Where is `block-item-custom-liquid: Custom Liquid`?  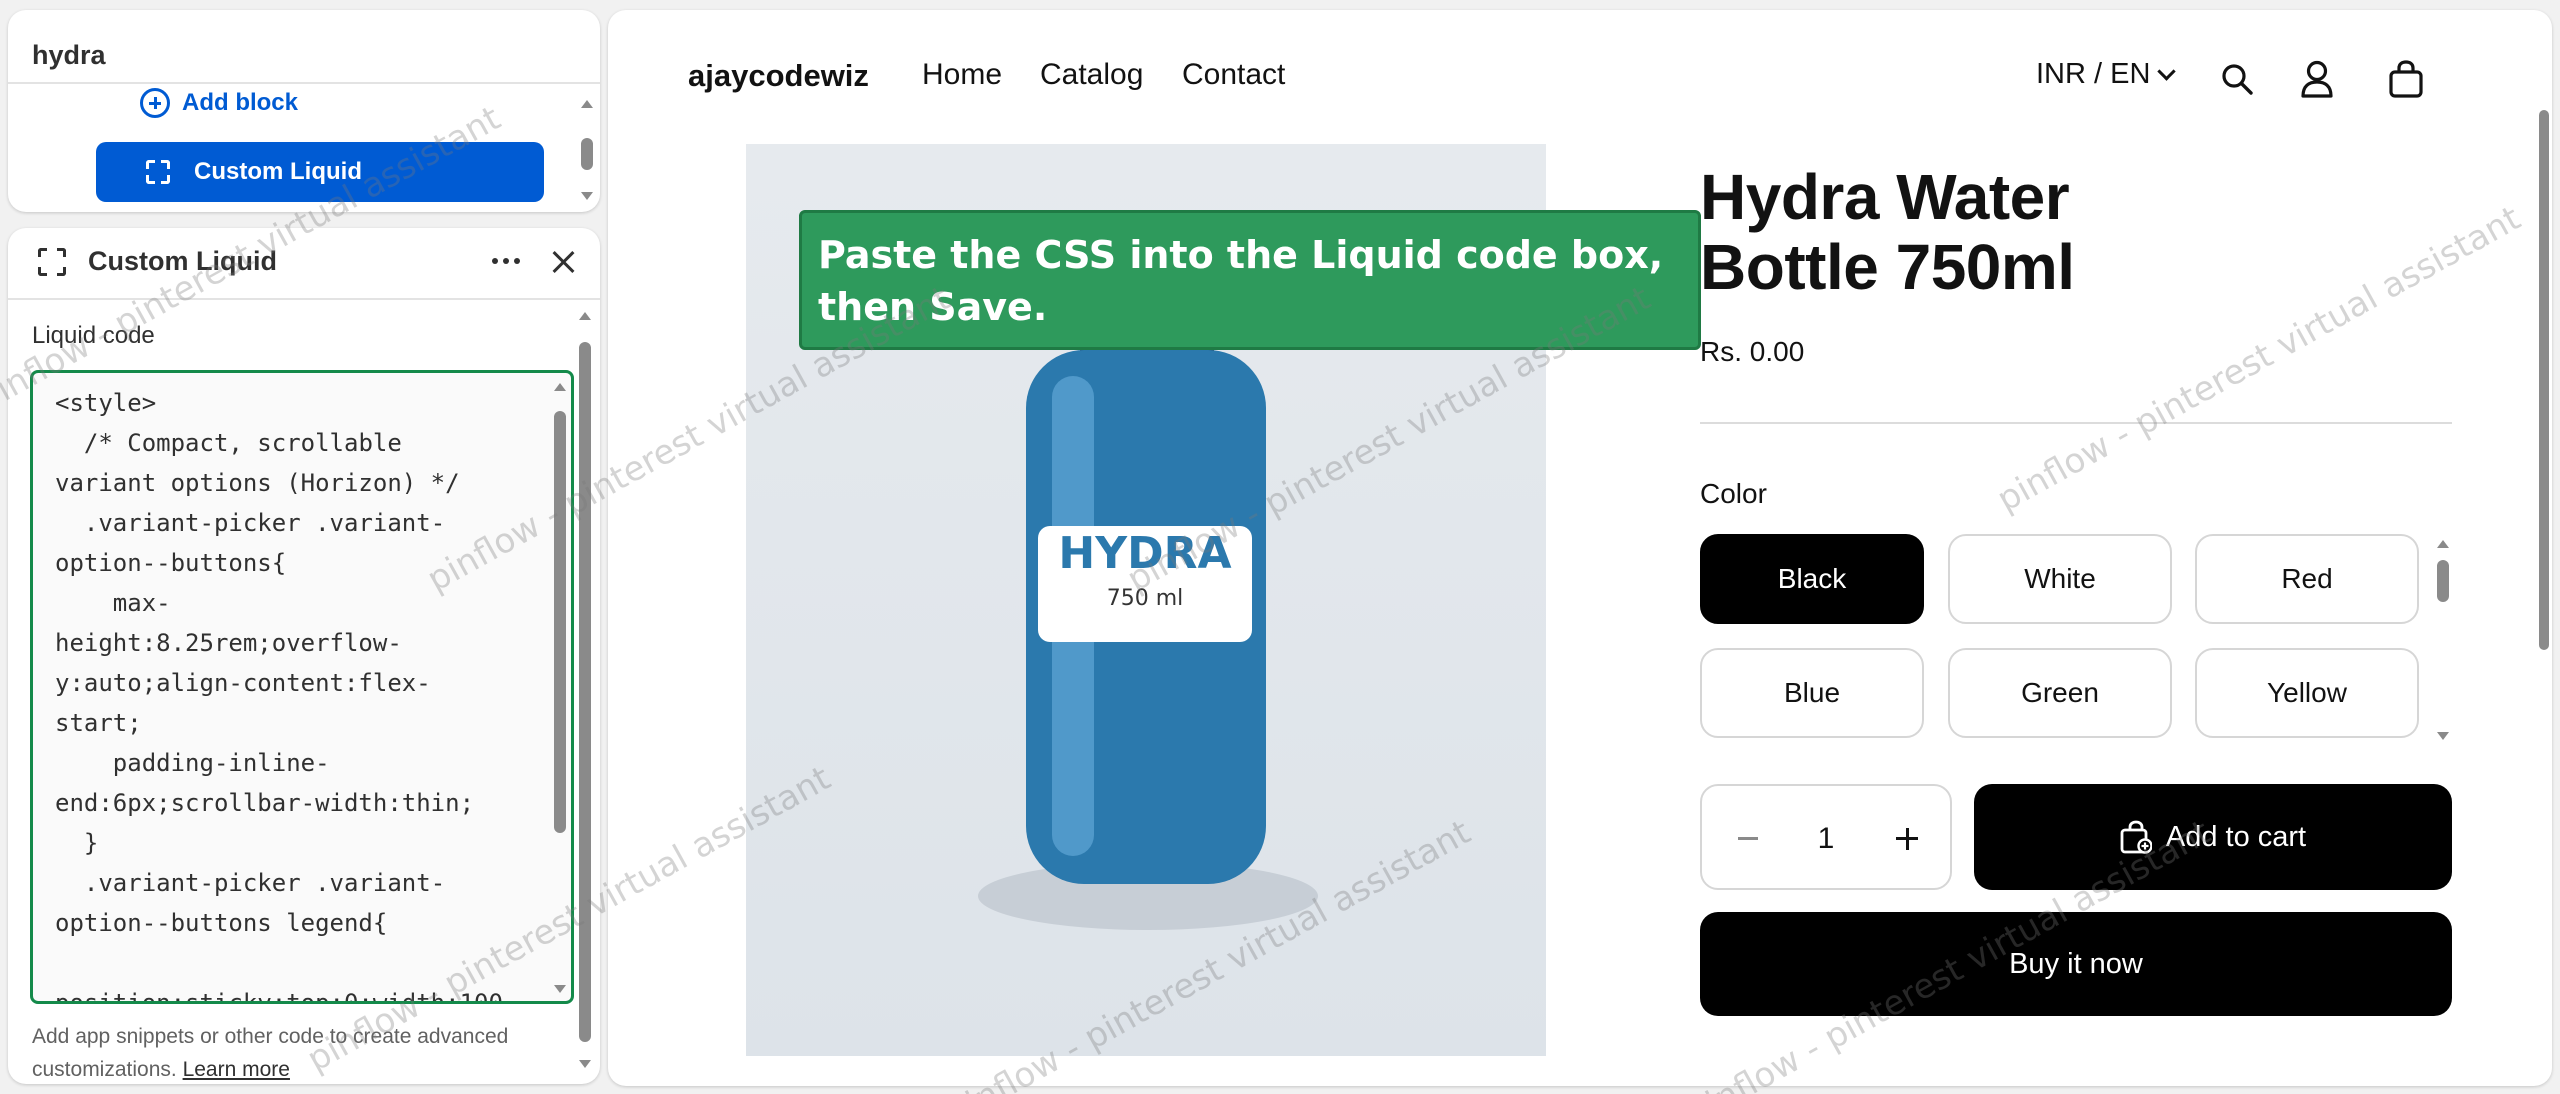
block-item-custom-liquid: Custom Liquid is located at coordinates (320, 172).